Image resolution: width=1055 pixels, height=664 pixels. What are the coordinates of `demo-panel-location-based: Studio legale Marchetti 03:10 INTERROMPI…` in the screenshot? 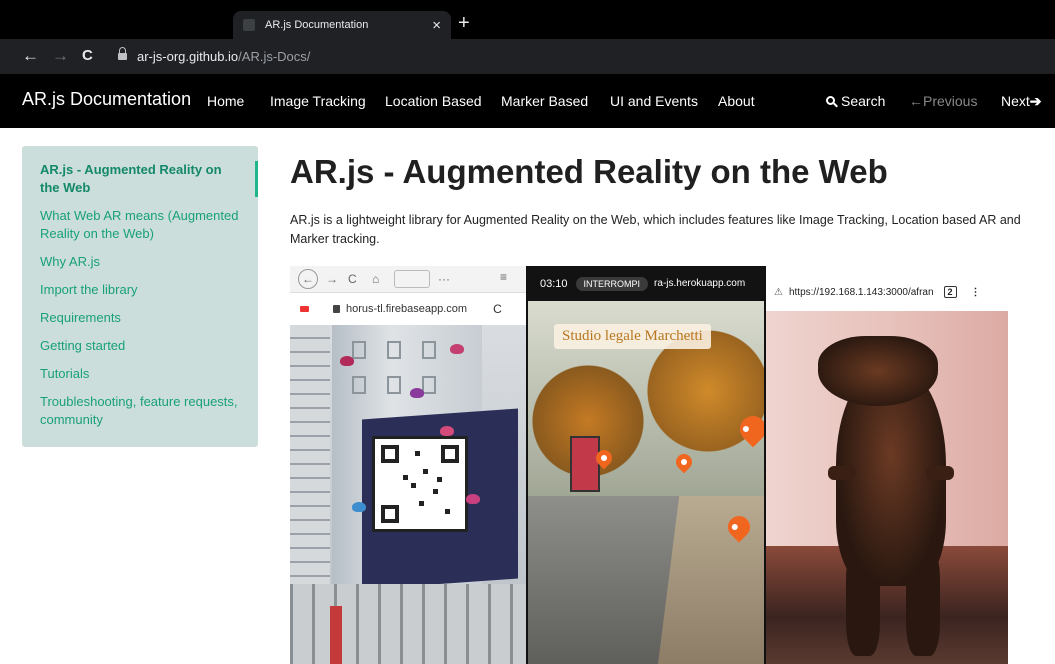 It's located at (646, 465).